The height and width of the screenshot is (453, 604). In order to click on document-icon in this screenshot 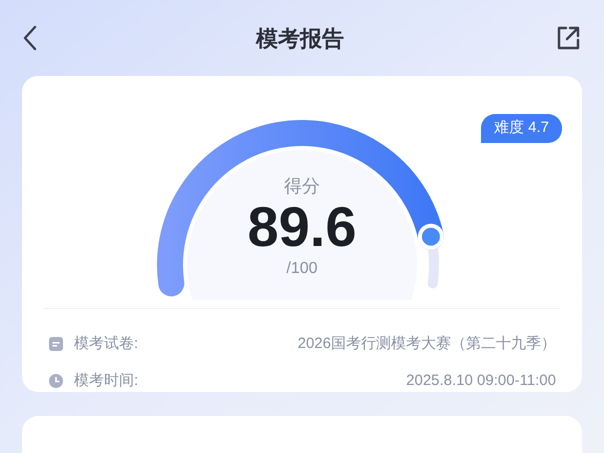, I will do `click(56, 344)`.